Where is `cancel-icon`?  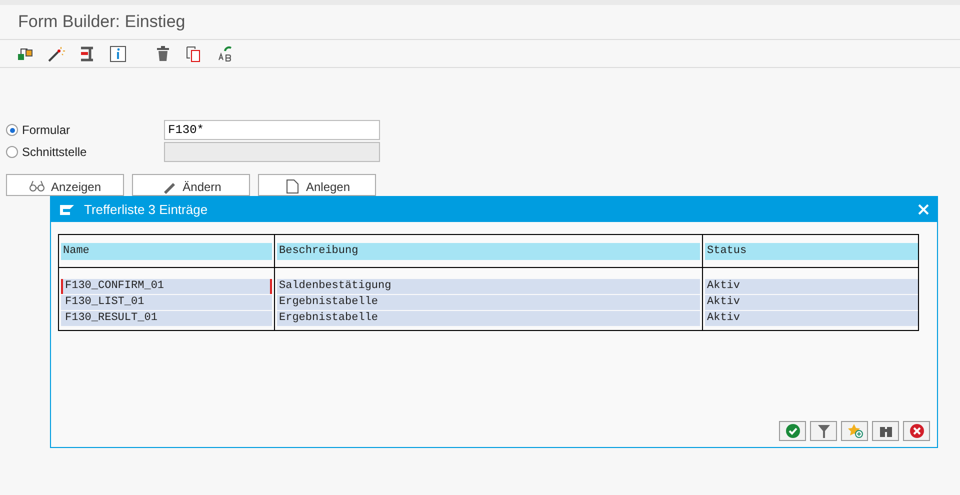 cancel-icon is located at coordinates (916, 431).